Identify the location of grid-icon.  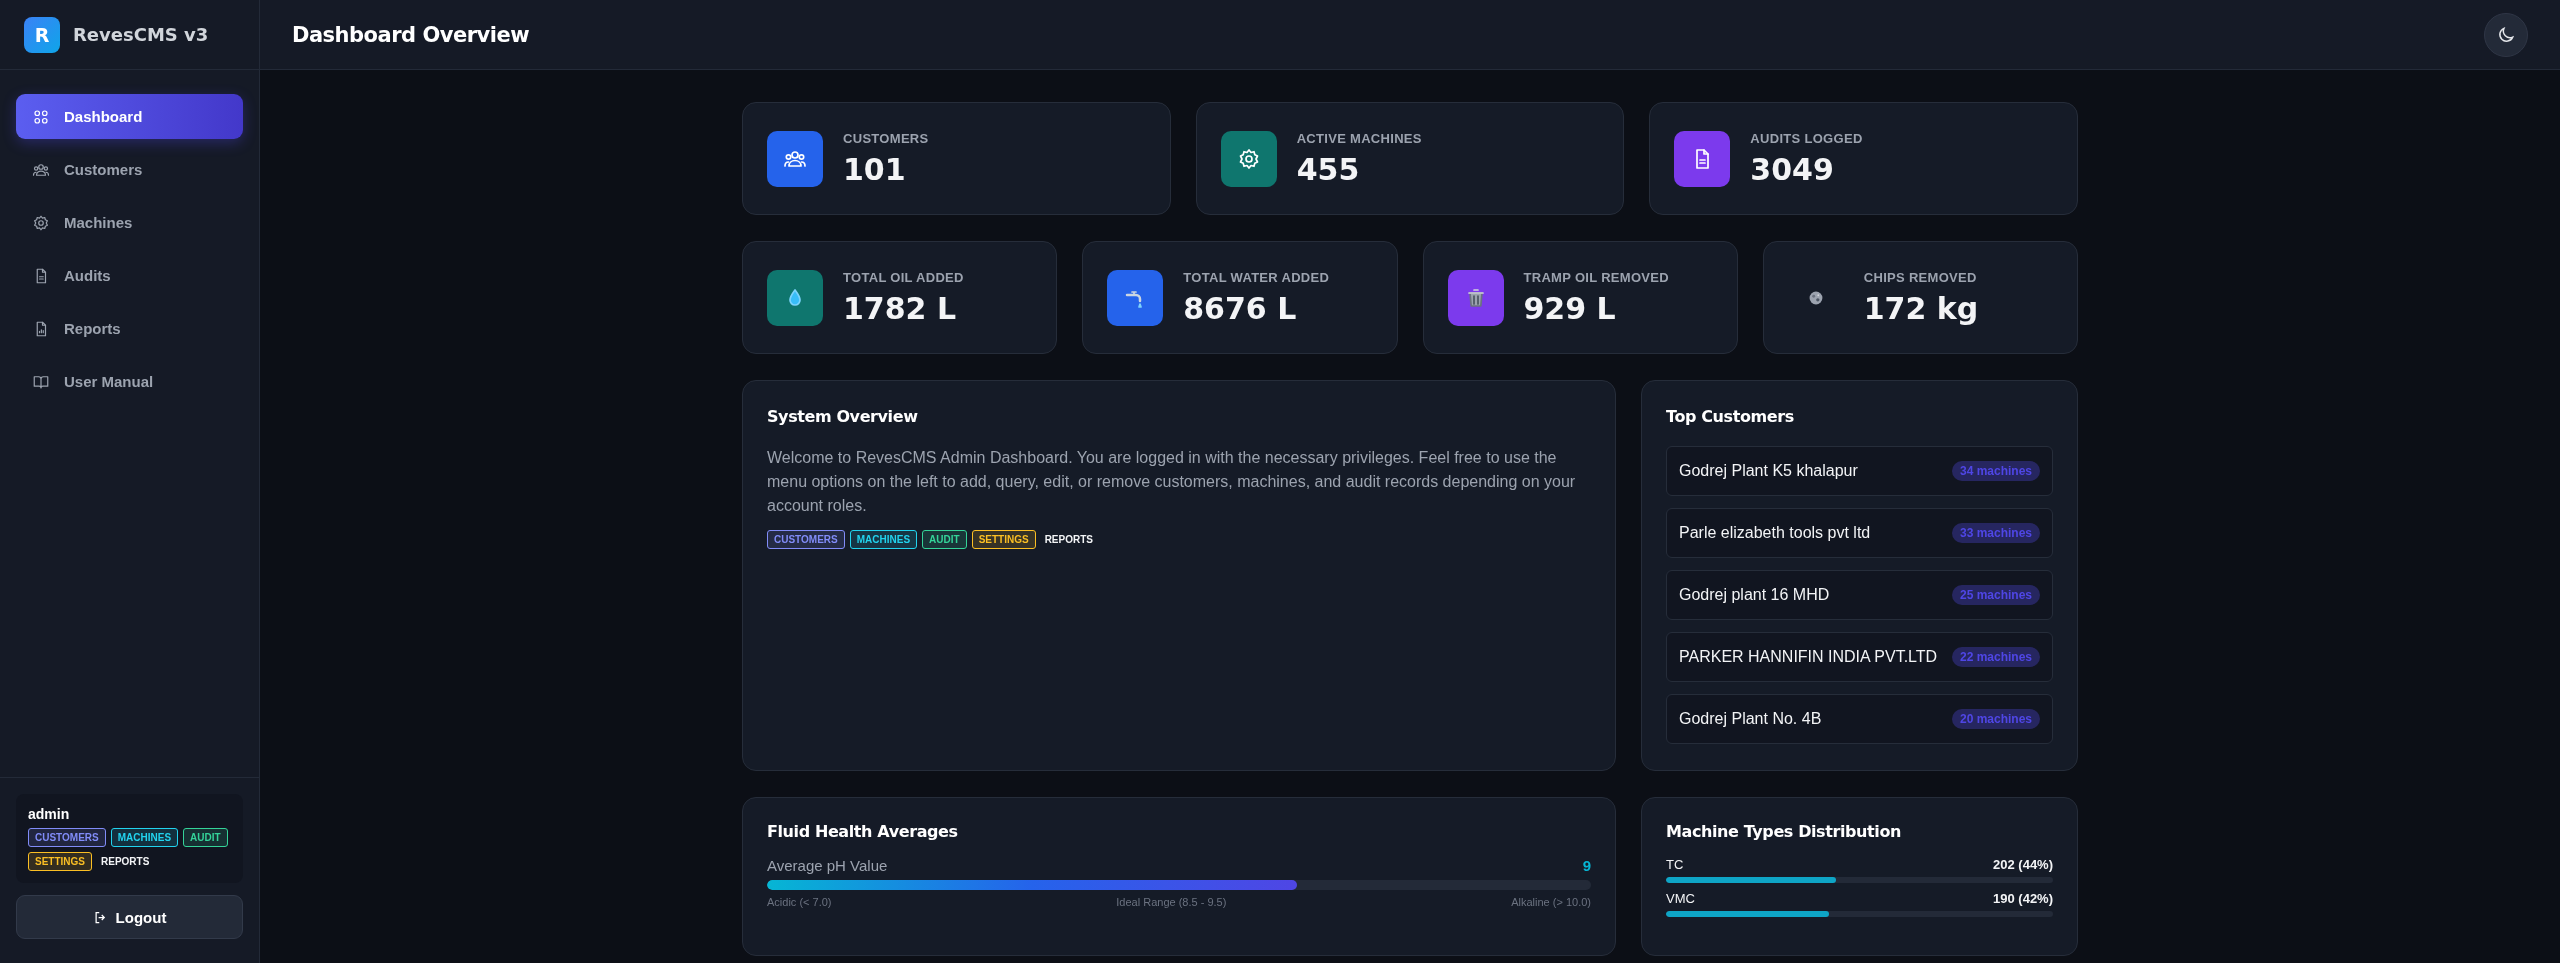
(41, 116).